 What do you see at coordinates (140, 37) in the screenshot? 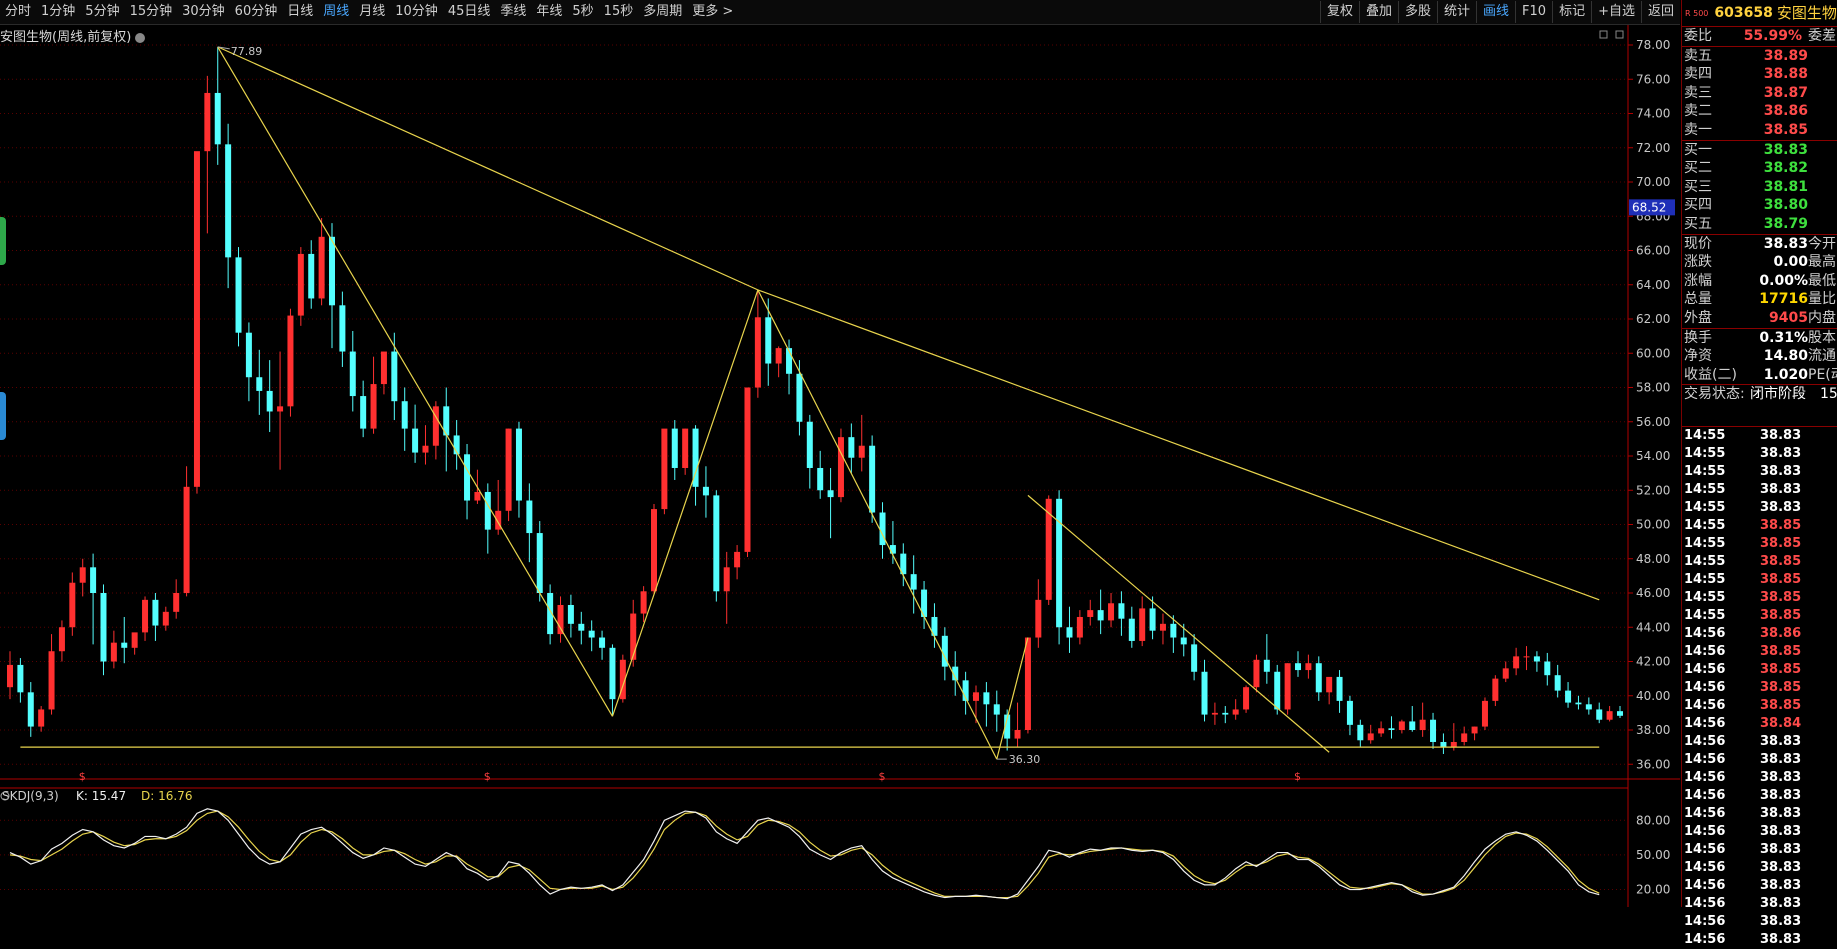
I see `settings-circle-icon` at bounding box center [140, 37].